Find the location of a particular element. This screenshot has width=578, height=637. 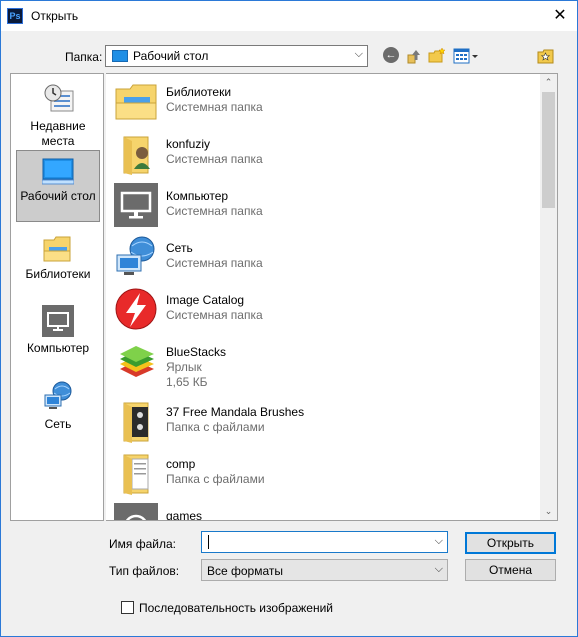

file-name: konfuziy is located at coordinates (188, 144).